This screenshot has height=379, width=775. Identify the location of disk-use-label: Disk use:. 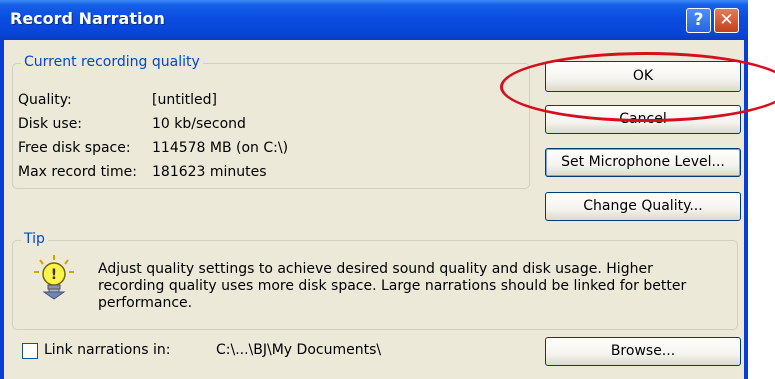
(50, 124).